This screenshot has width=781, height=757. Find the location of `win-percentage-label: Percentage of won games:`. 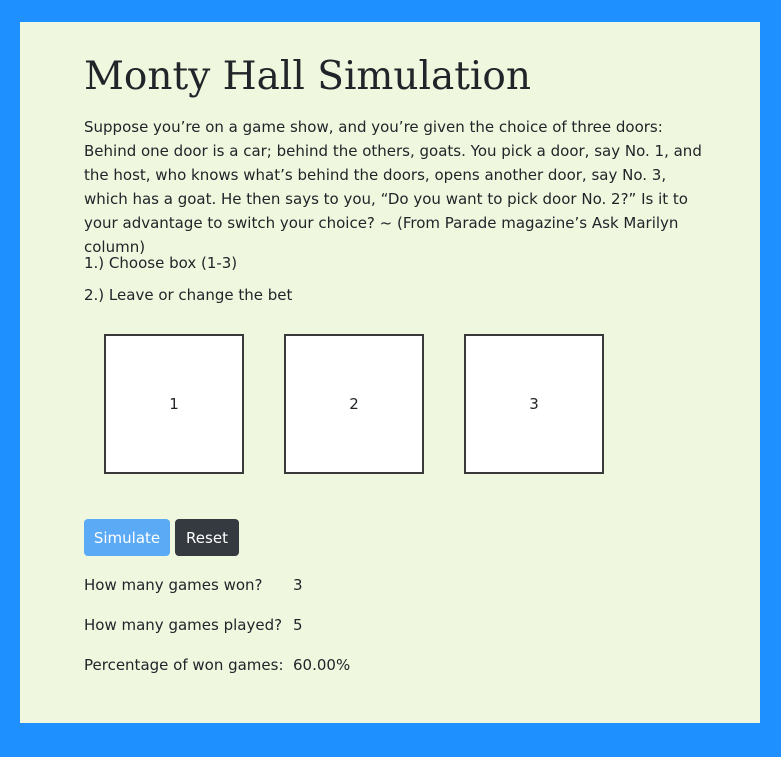

win-percentage-label: Percentage of won games: is located at coordinates (184, 665).